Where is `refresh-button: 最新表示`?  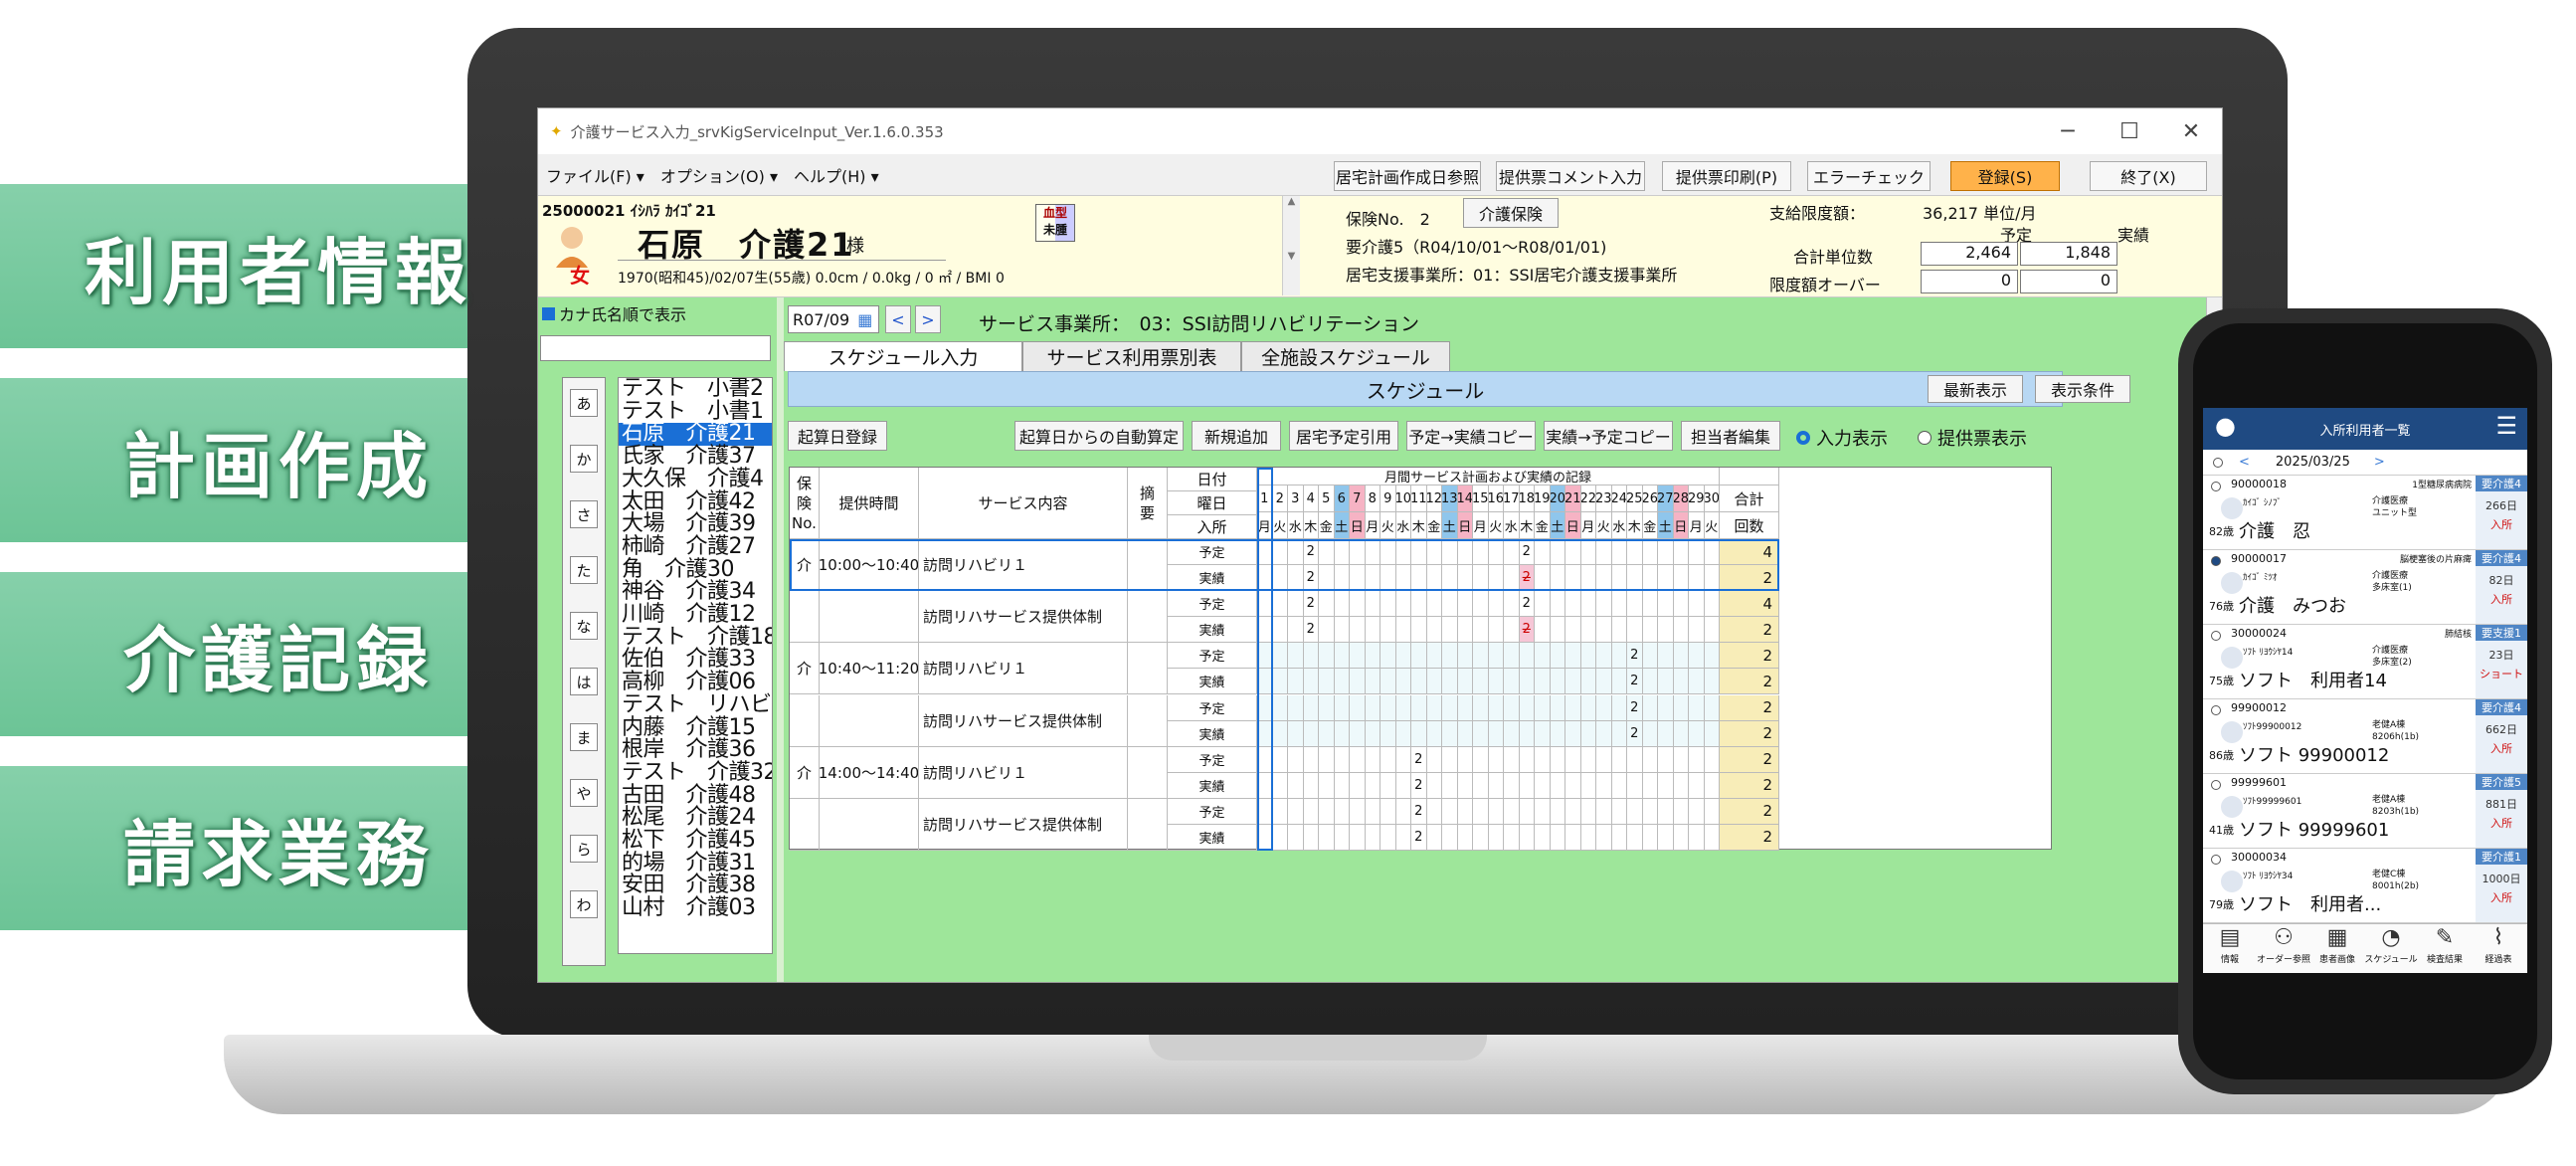
refresh-button: 最新表示 is located at coordinates (1975, 389).